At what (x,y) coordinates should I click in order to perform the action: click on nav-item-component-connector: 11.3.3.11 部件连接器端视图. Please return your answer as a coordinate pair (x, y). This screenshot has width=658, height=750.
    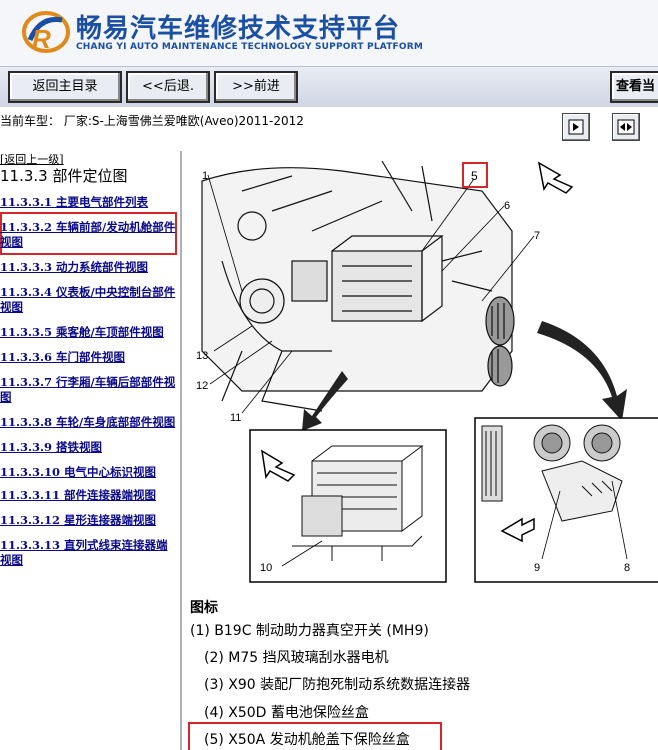
    Looking at the image, I should click on (89, 495).